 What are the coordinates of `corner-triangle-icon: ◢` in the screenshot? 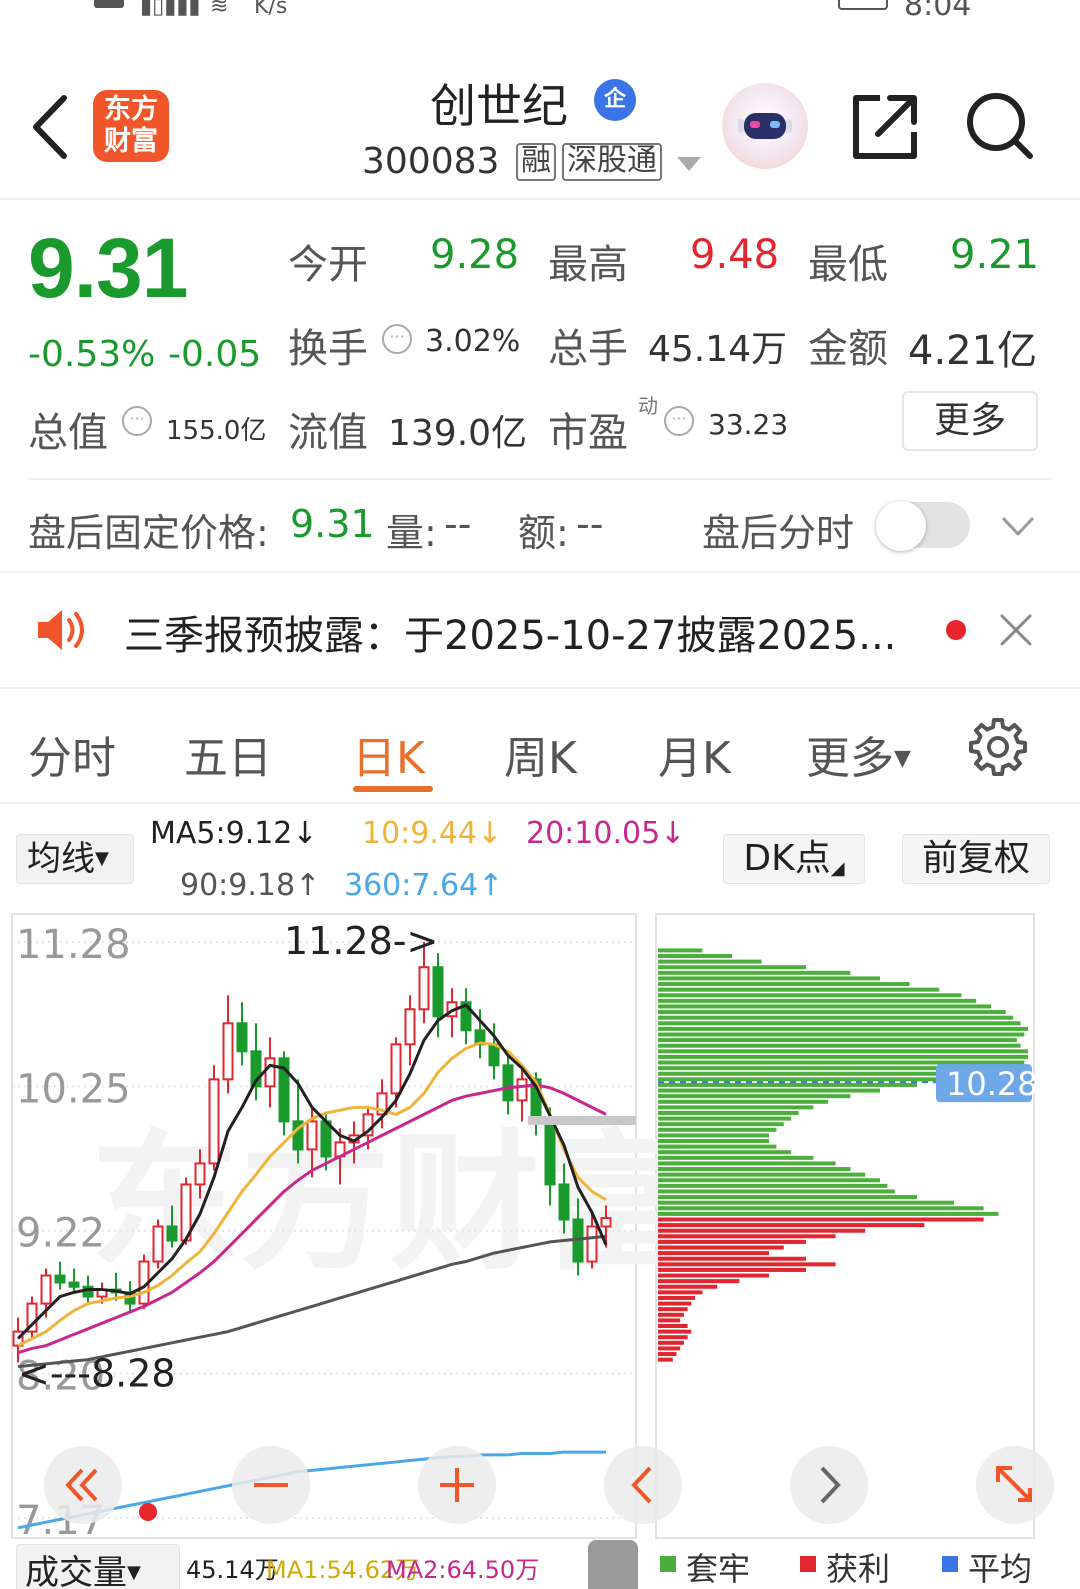 It's located at (837, 868).